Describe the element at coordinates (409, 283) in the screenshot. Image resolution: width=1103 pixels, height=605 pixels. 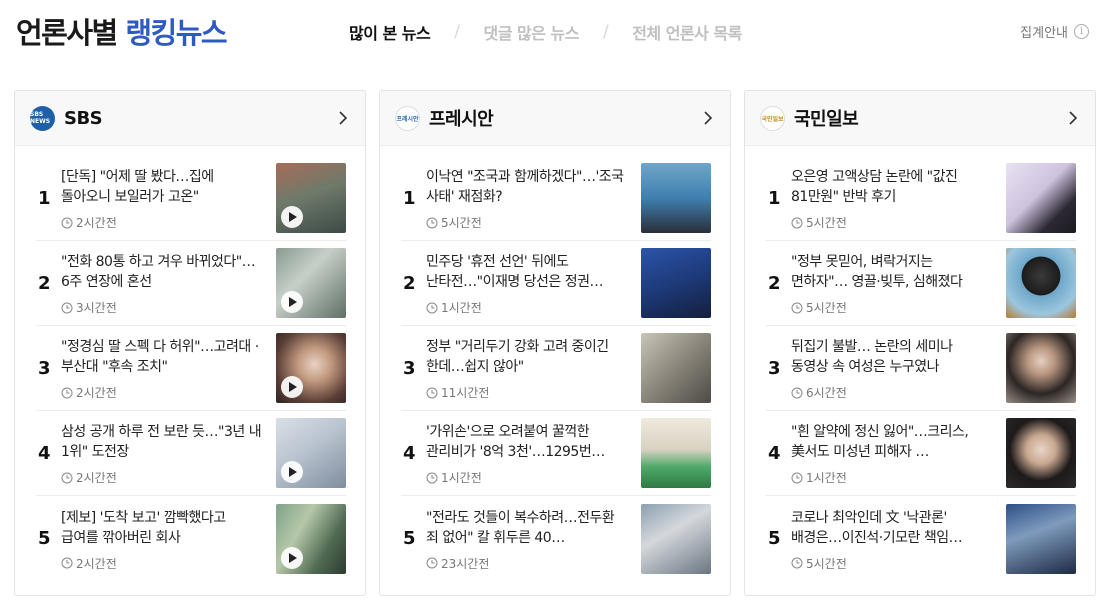
I see `rank-number: 2` at that location.